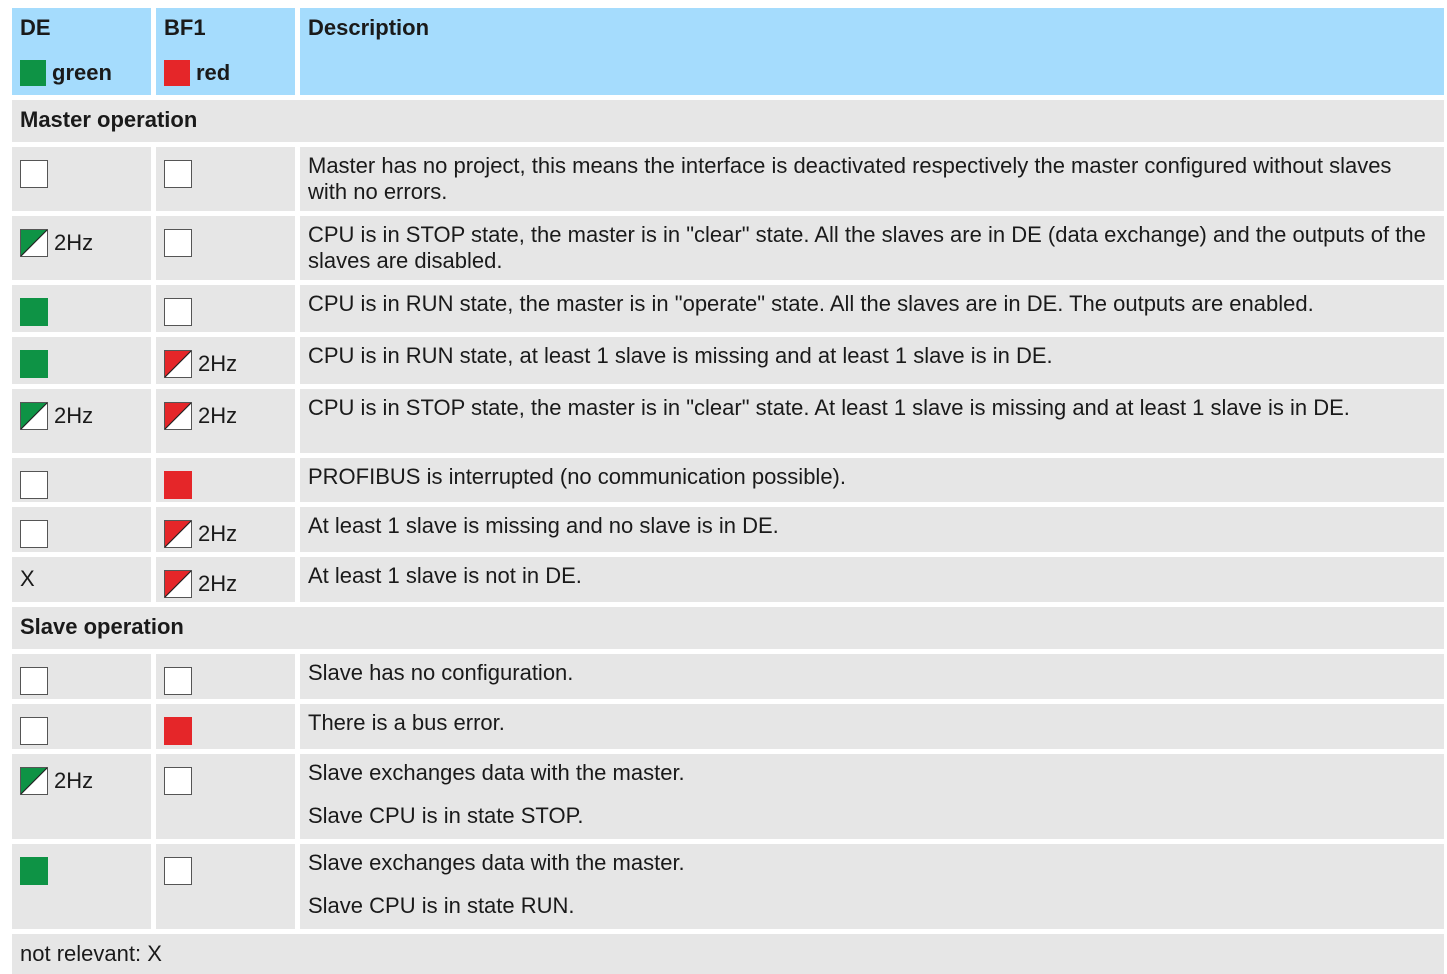 This screenshot has height=974, width=1447. What do you see at coordinates (446, 815) in the screenshot?
I see `description-text: Slave CPU is in state STOP.` at bounding box center [446, 815].